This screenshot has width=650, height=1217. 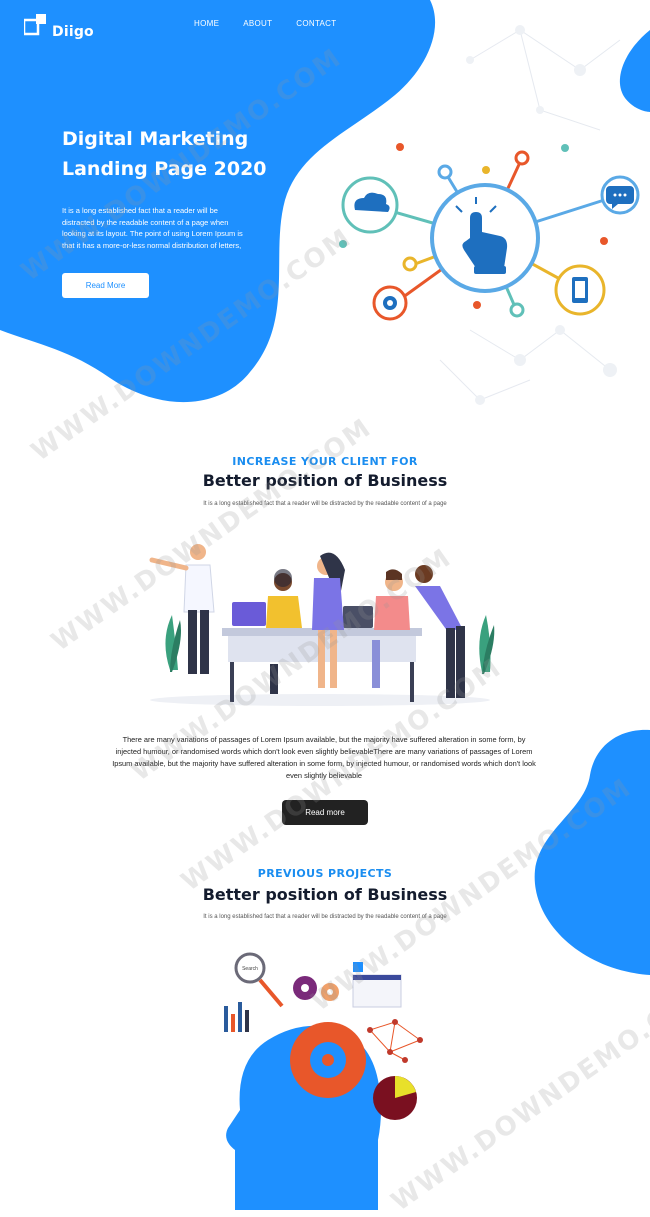 I want to click on plant-left-icon, so click(x=173, y=643).